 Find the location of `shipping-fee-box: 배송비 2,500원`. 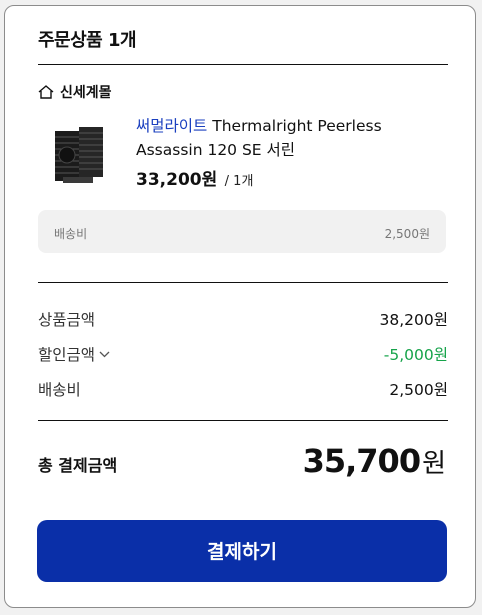

shipping-fee-box: 배송비 2,500원 is located at coordinates (242, 231).